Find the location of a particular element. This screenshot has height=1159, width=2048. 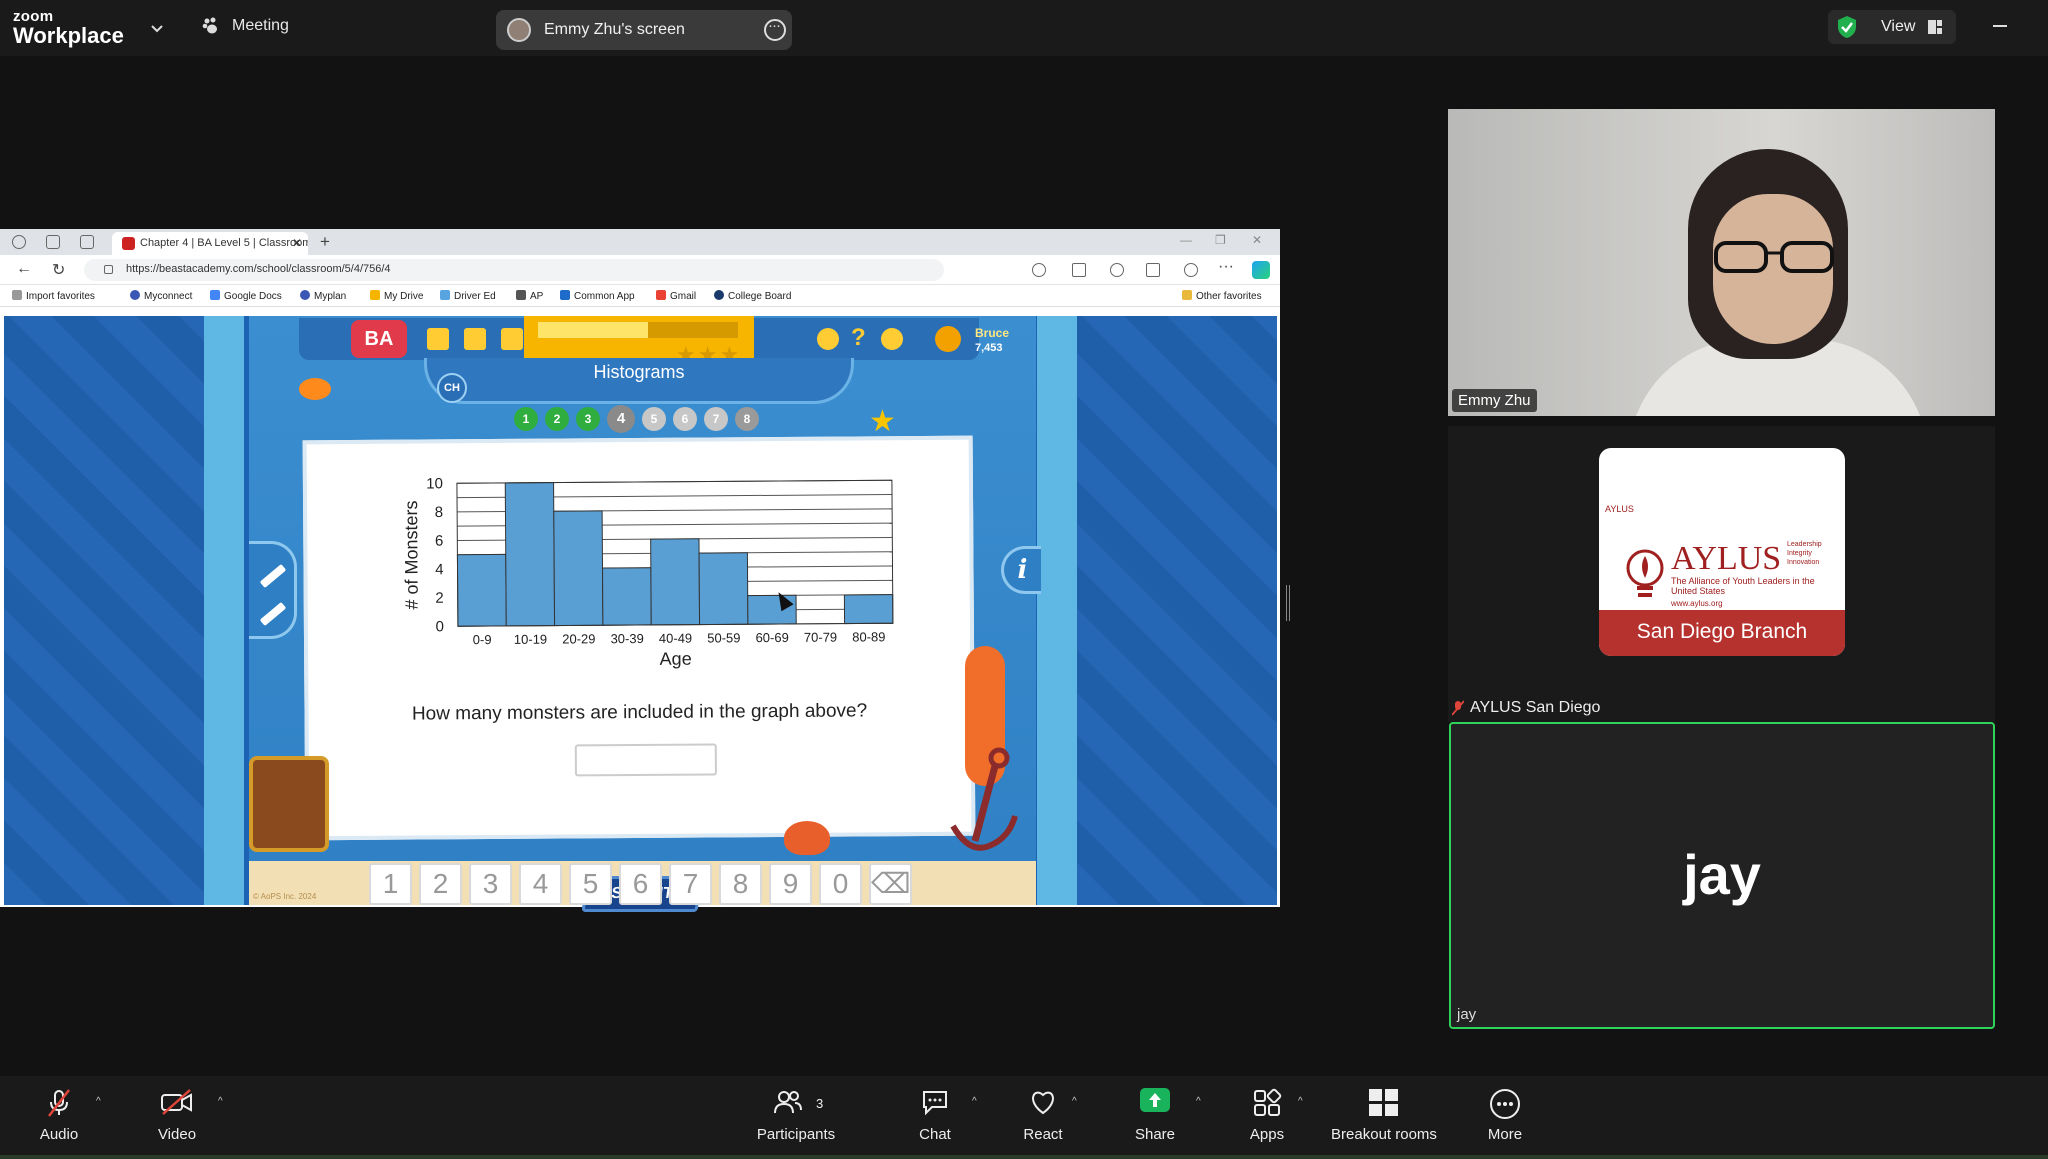

extensions-icon is located at coordinates (1039, 270).